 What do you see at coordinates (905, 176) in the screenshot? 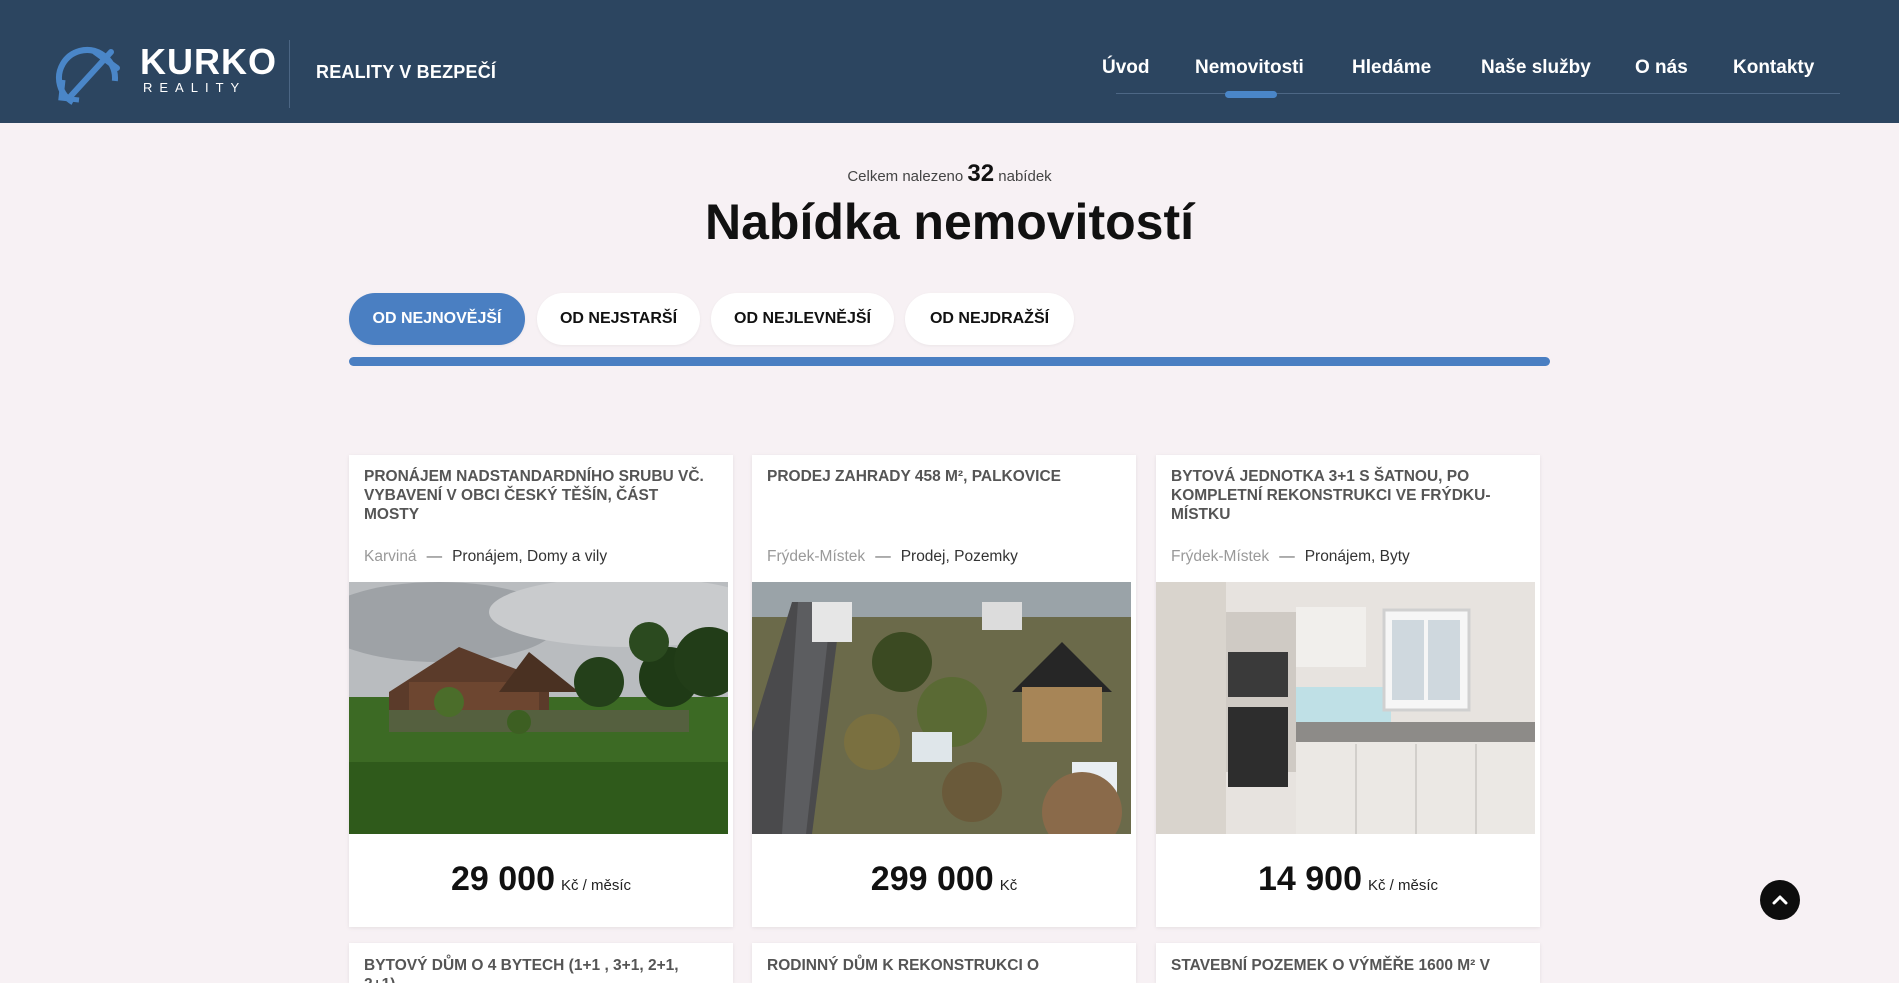
I see `count-prefix: Celkem nalezeno` at bounding box center [905, 176].